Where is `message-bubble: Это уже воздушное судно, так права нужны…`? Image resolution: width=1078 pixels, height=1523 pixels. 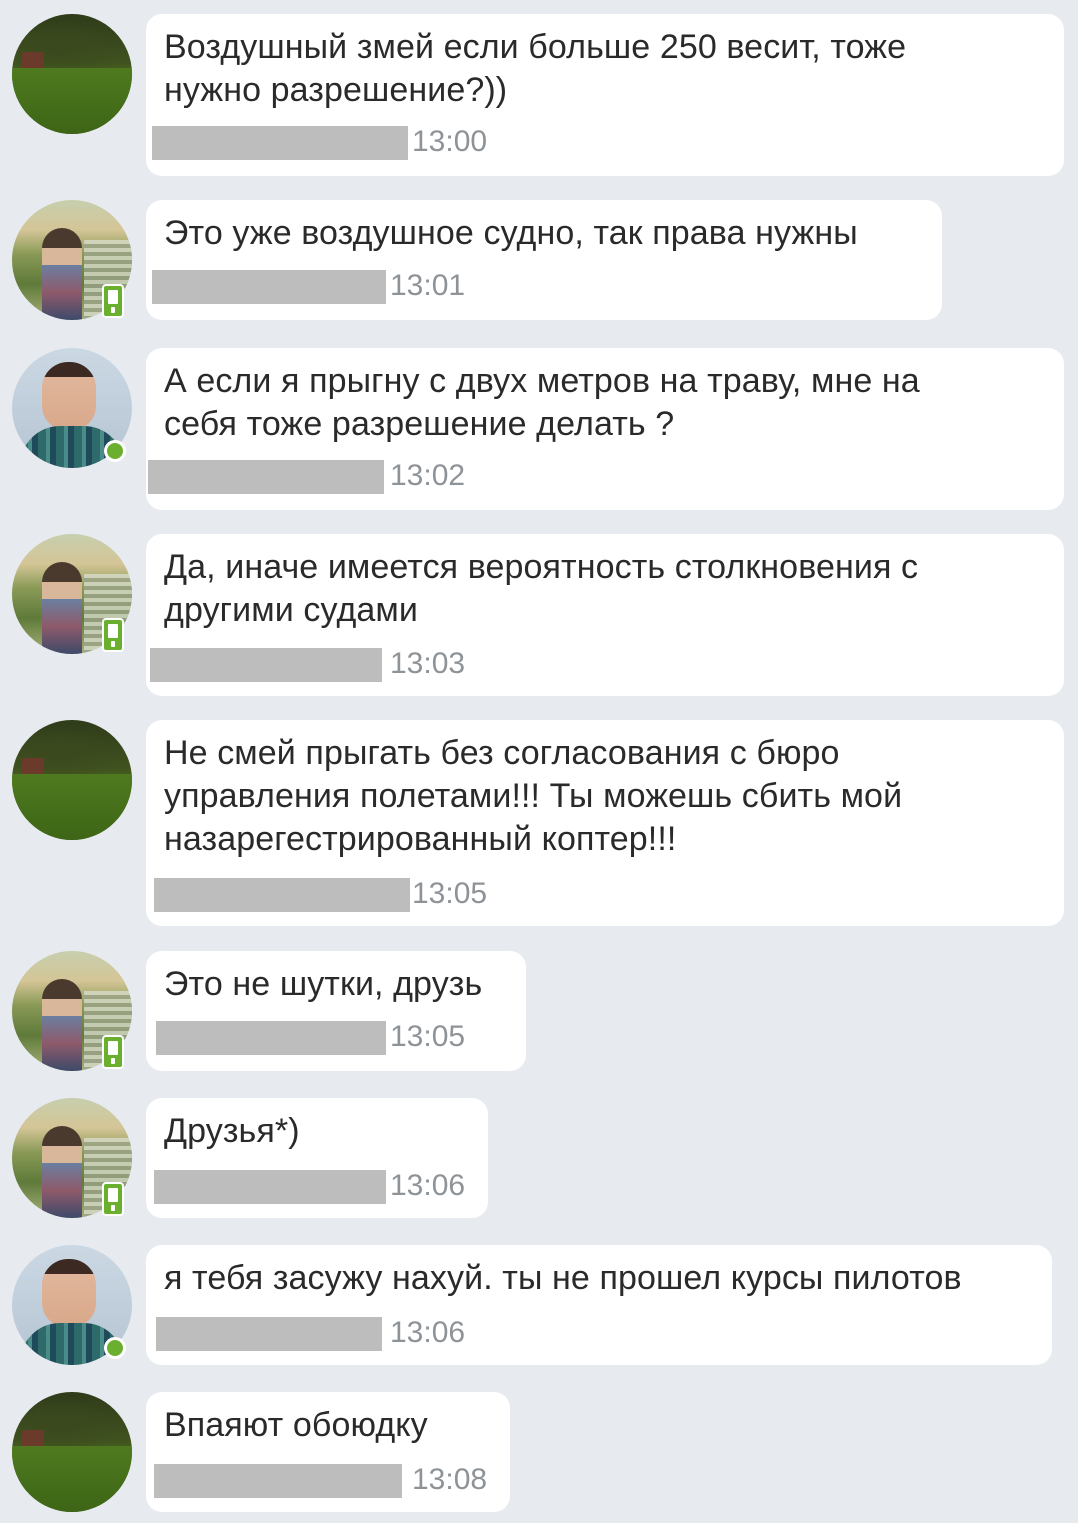
message-bubble: Это уже воздушное судно, так права нужны… is located at coordinates (544, 260).